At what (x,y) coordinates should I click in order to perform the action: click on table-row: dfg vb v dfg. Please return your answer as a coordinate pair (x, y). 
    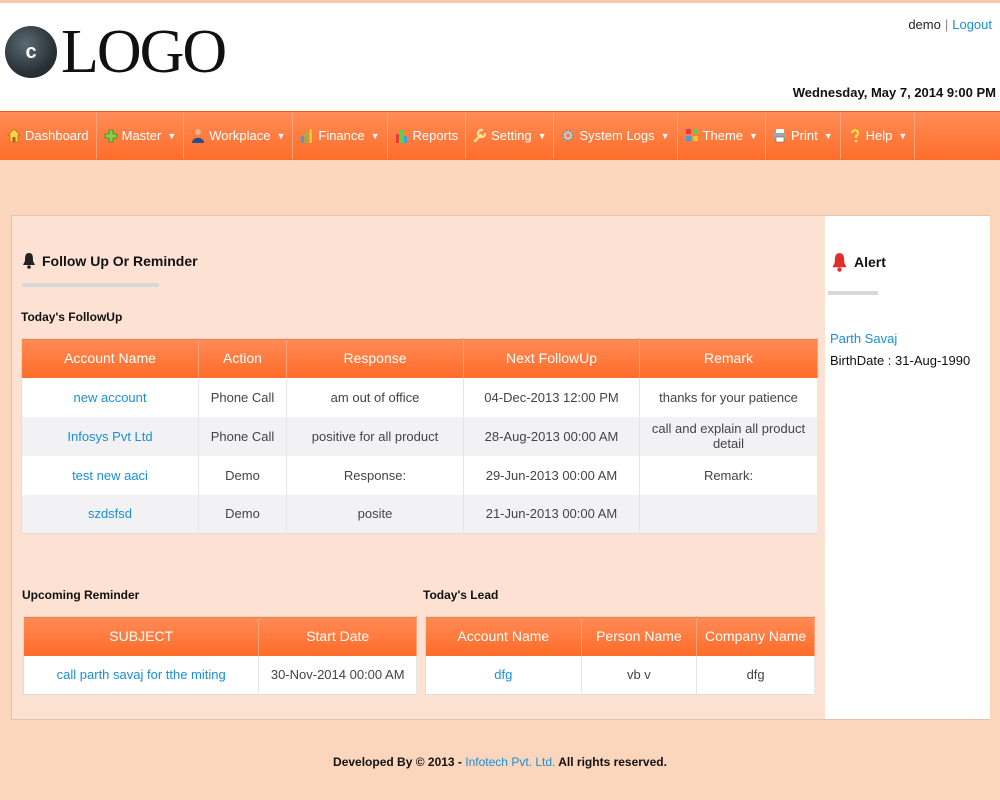
    Looking at the image, I should click on (620, 675).